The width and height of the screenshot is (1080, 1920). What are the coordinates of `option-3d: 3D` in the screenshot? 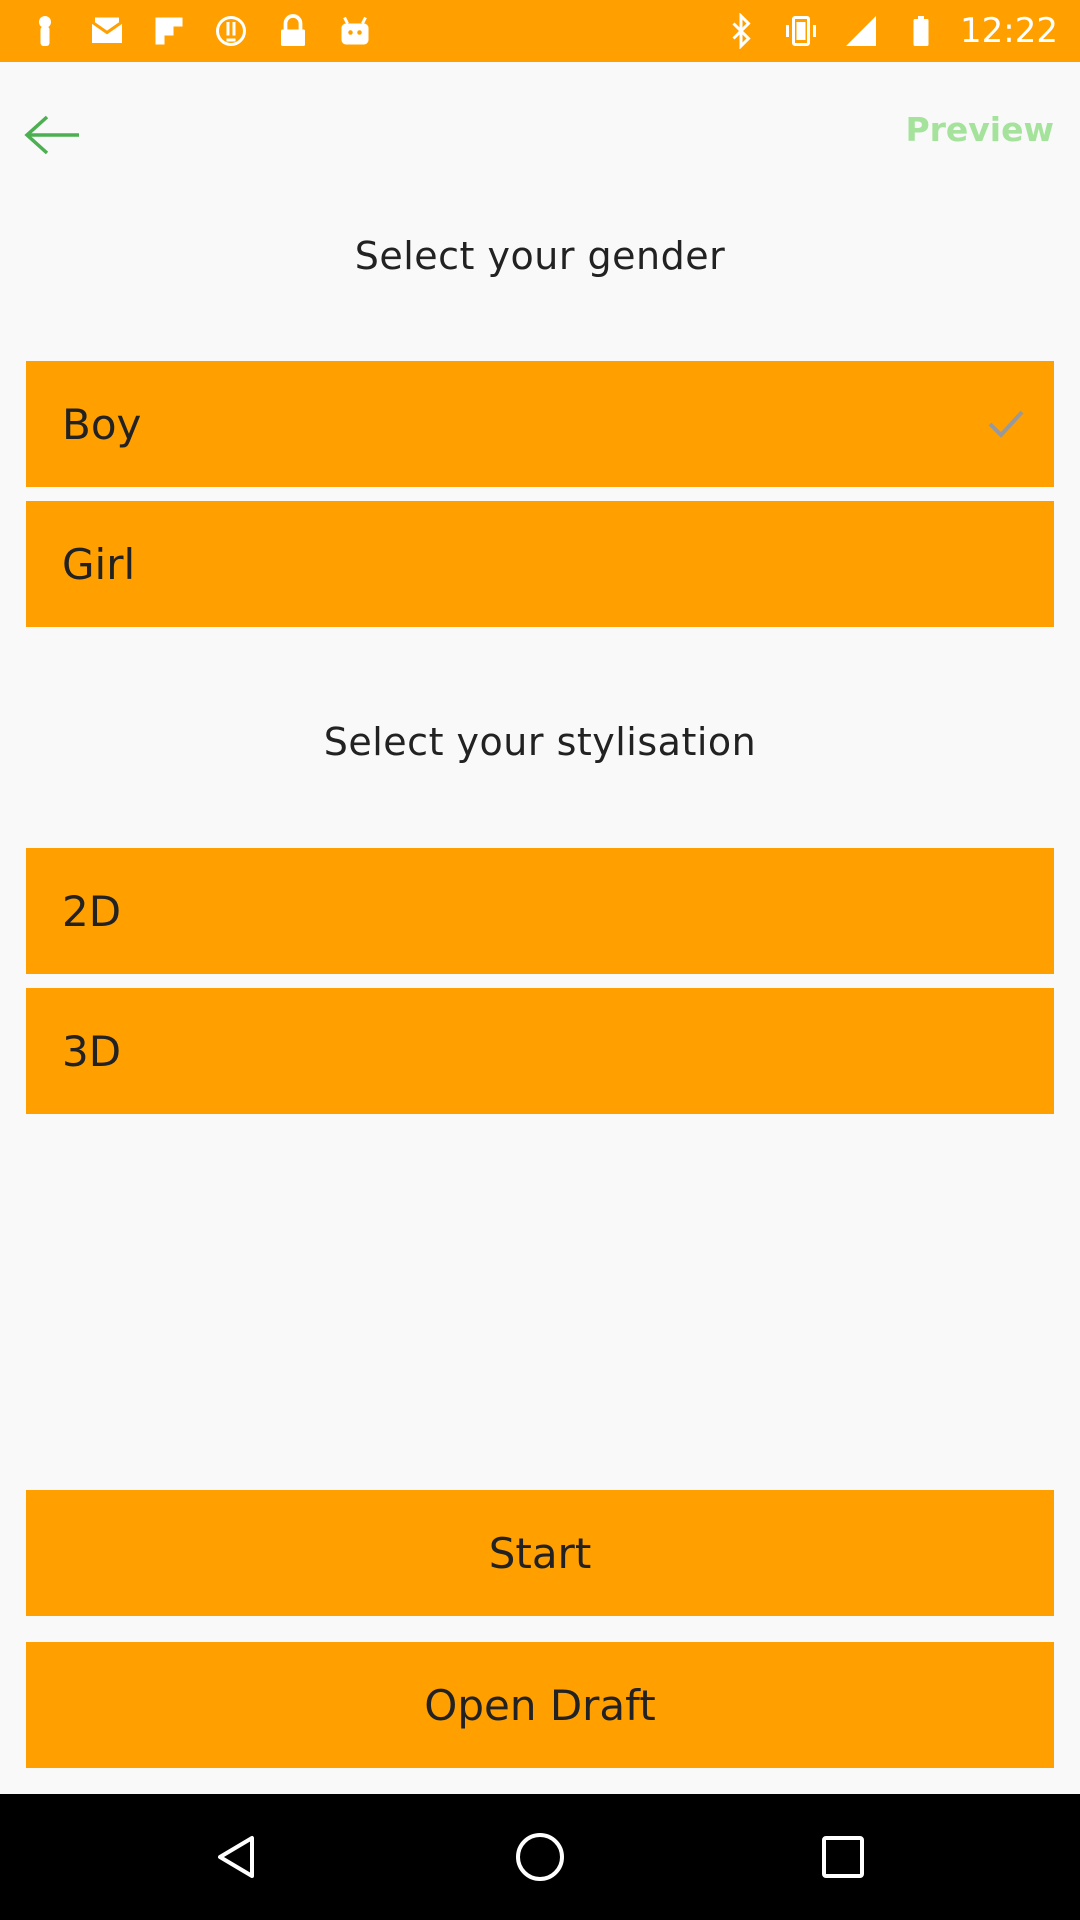 It's located at (540, 1051).